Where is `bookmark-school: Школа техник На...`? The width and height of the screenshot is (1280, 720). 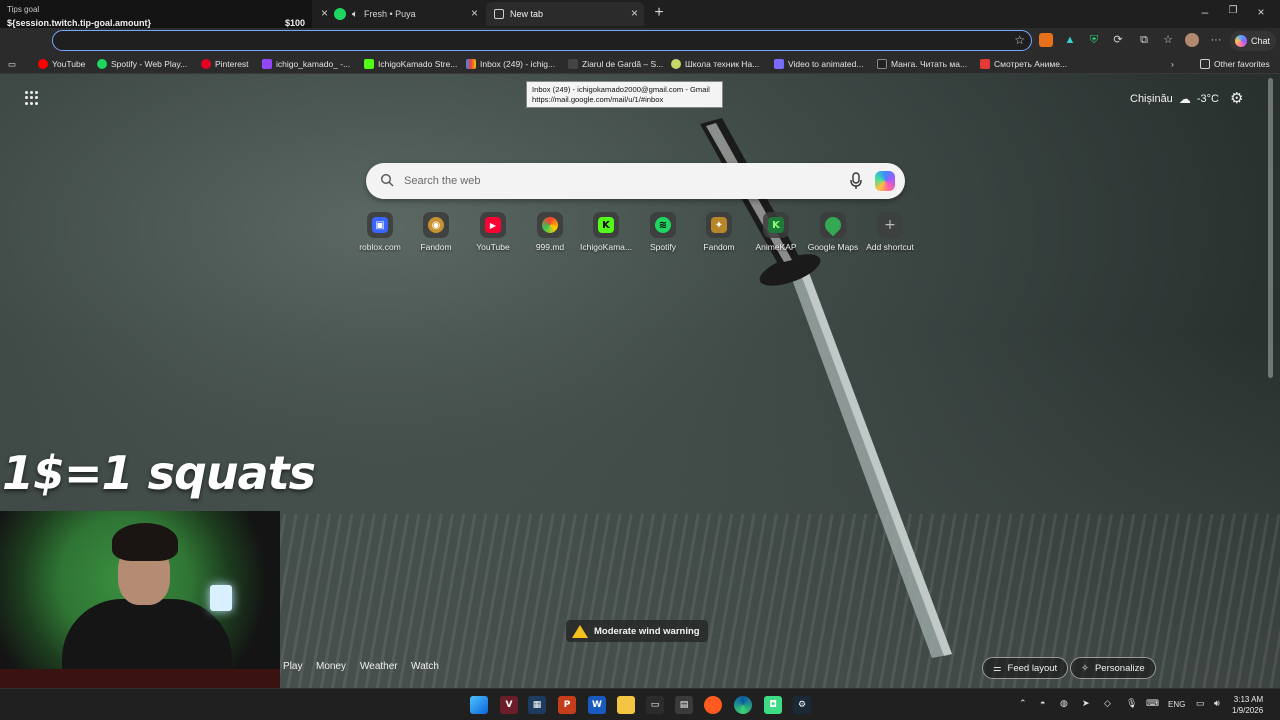
bookmark-school: Школа техник На... is located at coordinates (715, 64).